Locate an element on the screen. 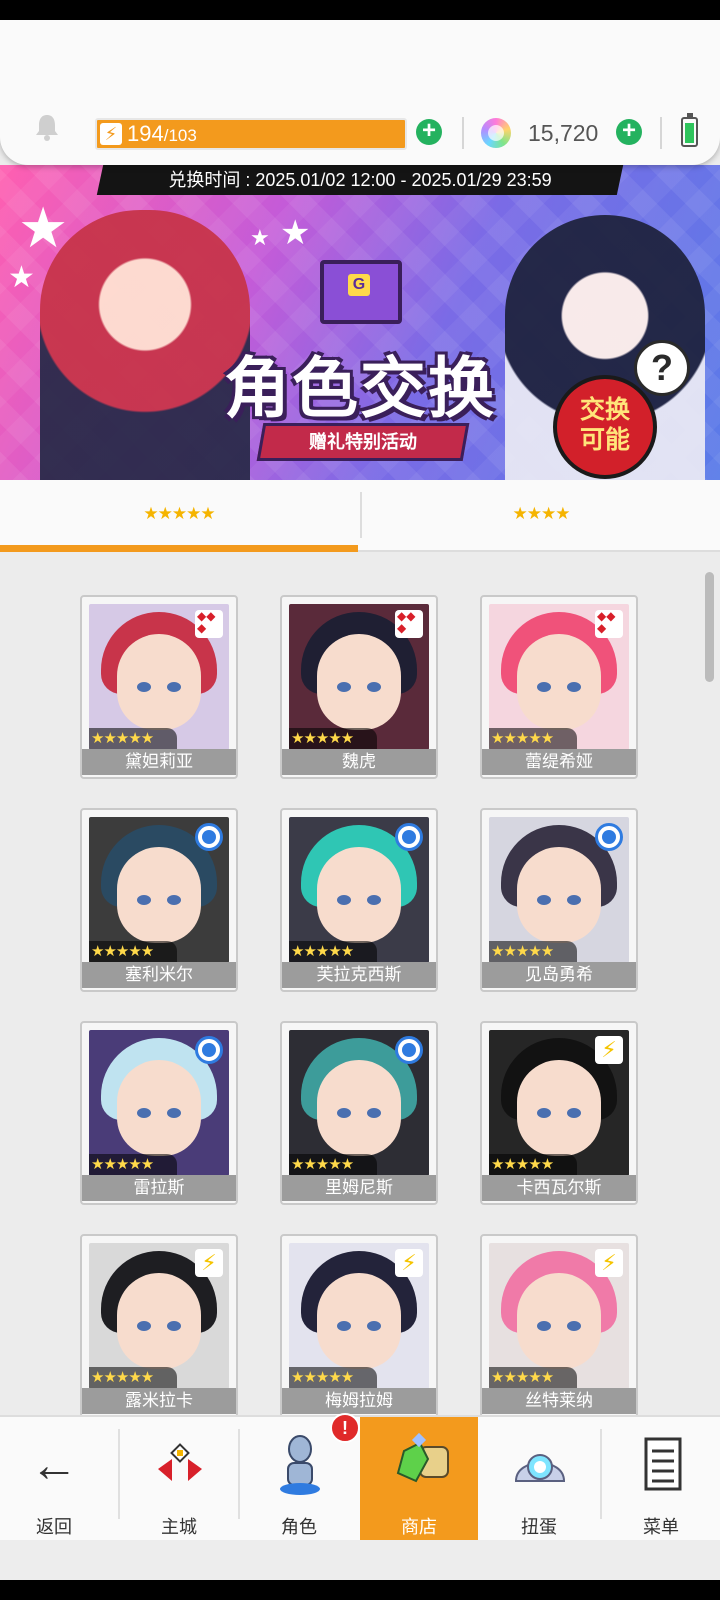 The width and height of the screenshot is (720, 1600). stamina-current: 194 is located at coordinates (145, 133).